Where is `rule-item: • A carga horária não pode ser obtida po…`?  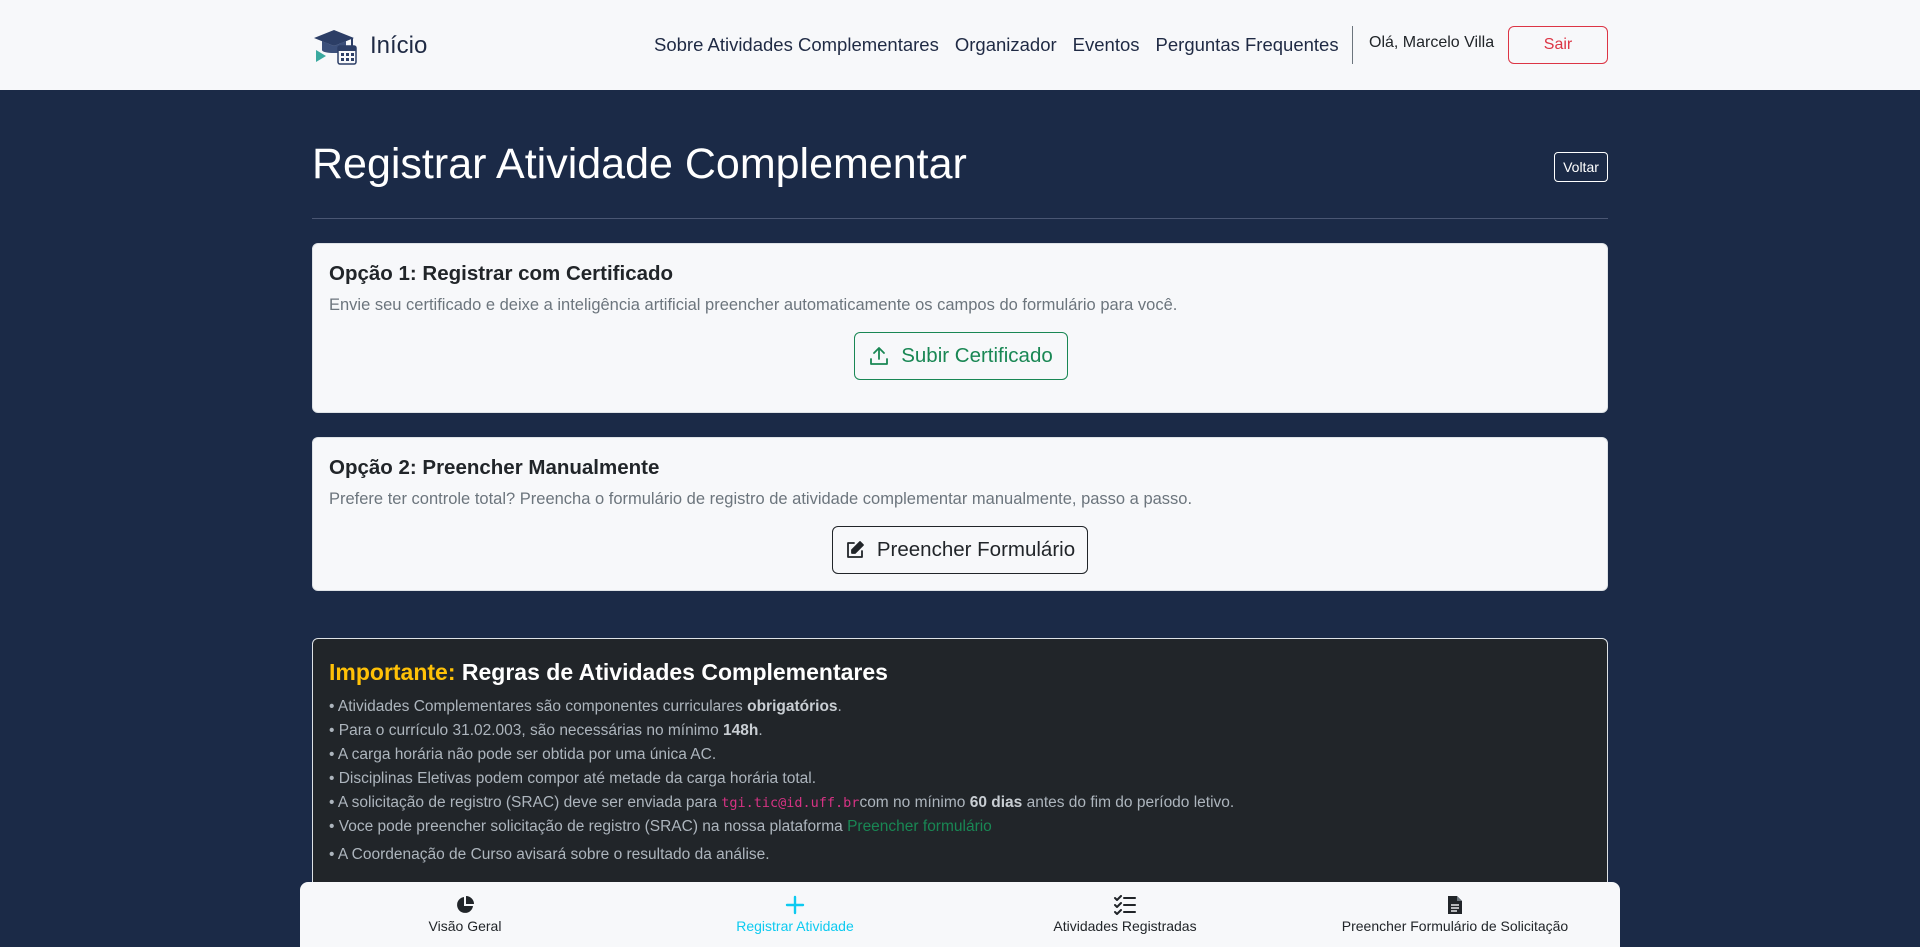
rule-item: • A carga horária não pode ser obtida po… is located at coordinates (523, 754).